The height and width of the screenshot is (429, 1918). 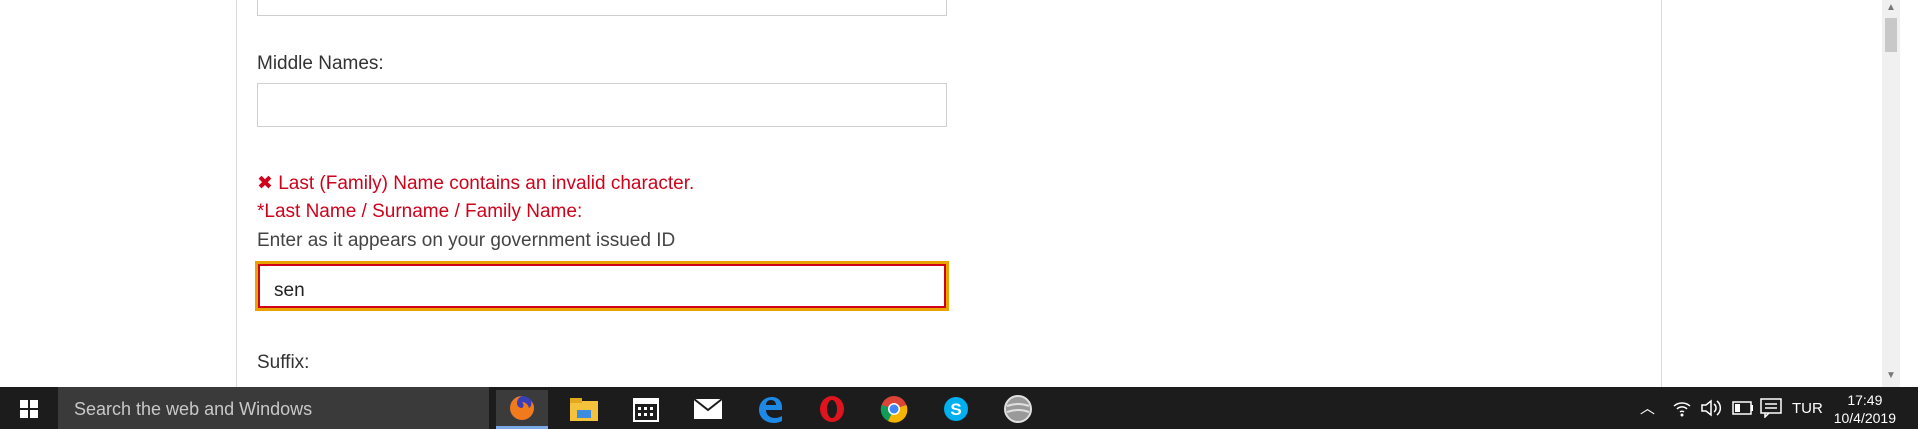 What do you see at coordinates (320, 63) in the screenshot?
I see `middle-names-label: Middle Names:` at bounding box center [320, 63].